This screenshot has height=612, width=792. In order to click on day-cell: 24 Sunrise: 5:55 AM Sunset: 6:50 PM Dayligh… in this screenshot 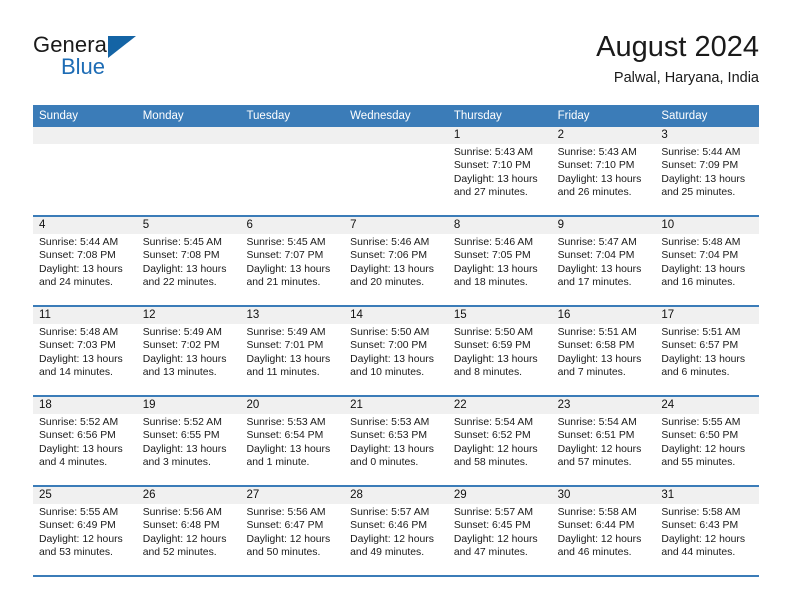, I will do `click(707, 441)`.